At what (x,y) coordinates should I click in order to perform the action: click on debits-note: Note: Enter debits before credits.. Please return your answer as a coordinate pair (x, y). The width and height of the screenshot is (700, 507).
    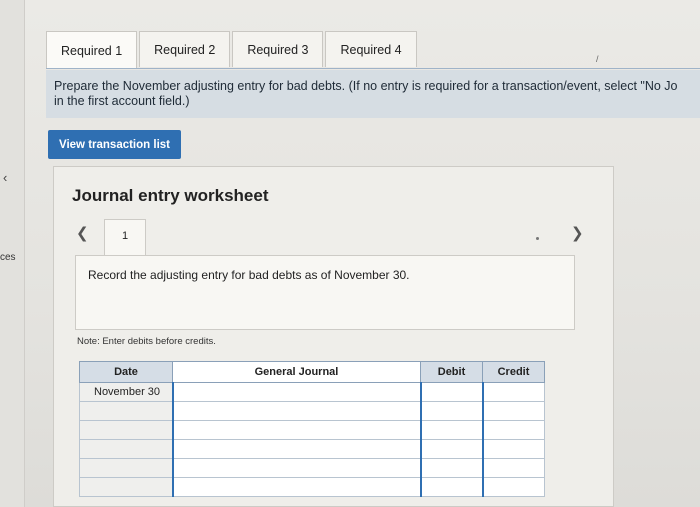
    Looking at the image, I should click on (146, 341).